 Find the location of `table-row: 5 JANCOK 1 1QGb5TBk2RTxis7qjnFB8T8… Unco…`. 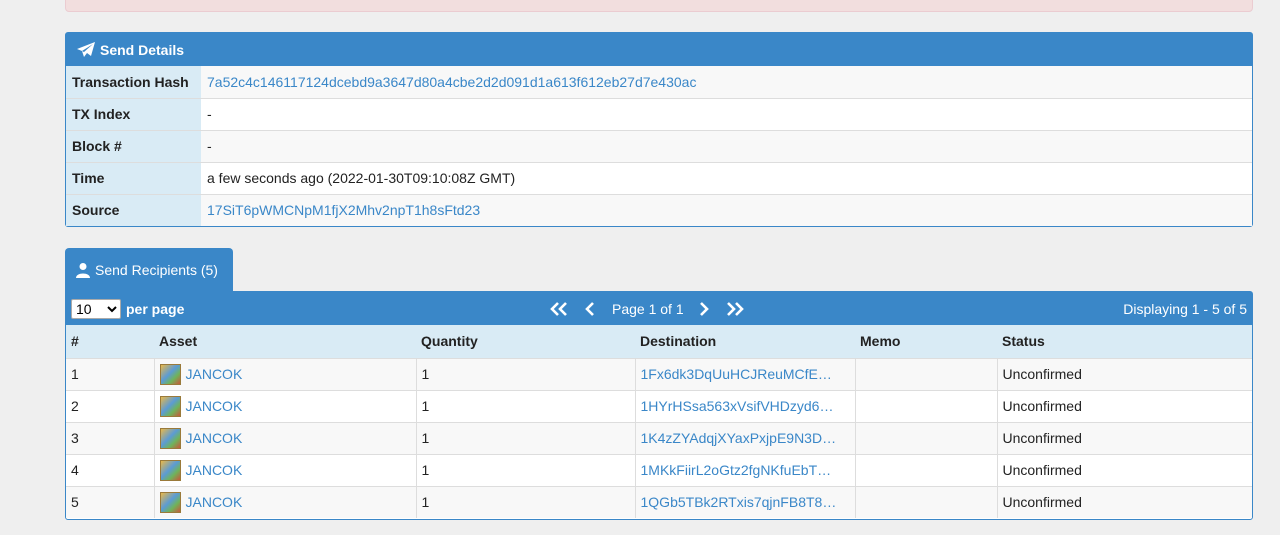

table-row: 5 JANCOK 1 1QGb5TBk2RTxis7qjnFB8T8… Unco… is located at coordinates (659, 501).